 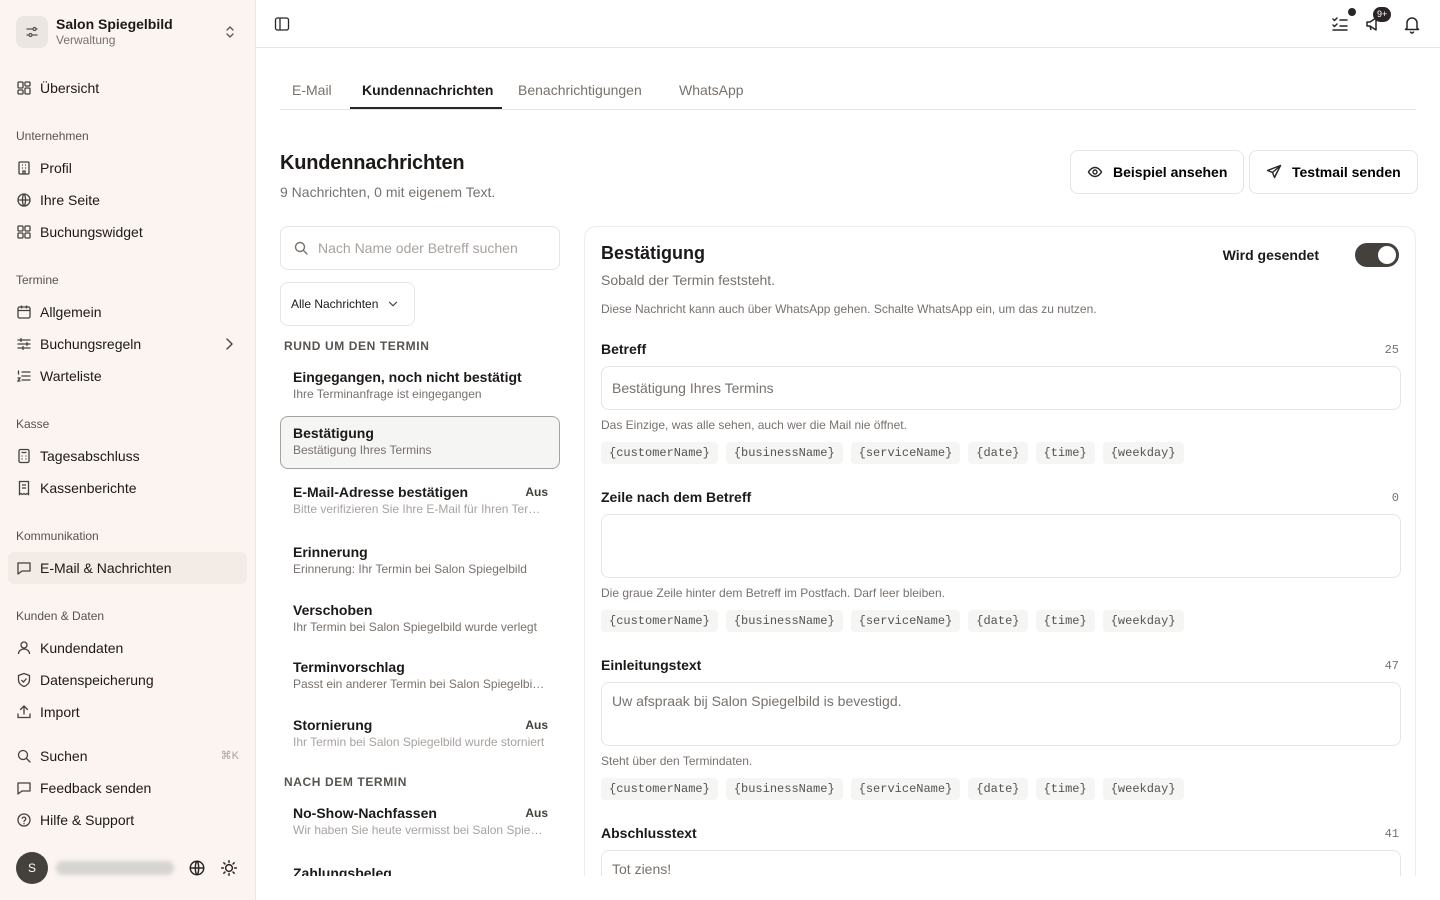 What do you see at coordinates (127, 168) in the screenshot?
I see `sidebar-item-profile: Profil` at bounding box center [127, 168].